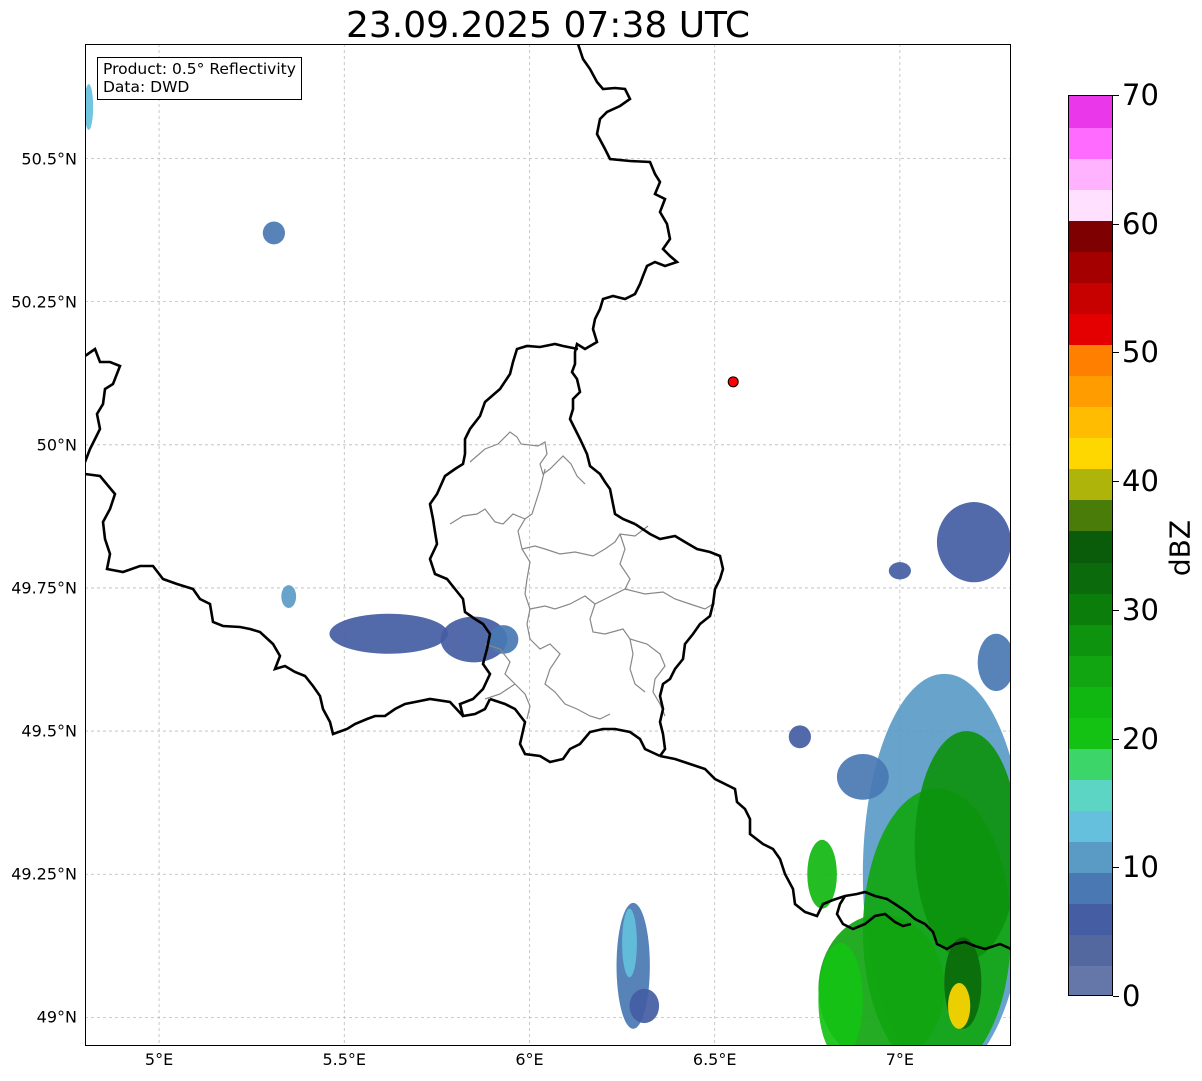 This screenshot has height=1081, width=1202. What do you see at coordinates (274, 604) in the screenshot?
I see `border-belgium-france` at bounding box center [274, 604].